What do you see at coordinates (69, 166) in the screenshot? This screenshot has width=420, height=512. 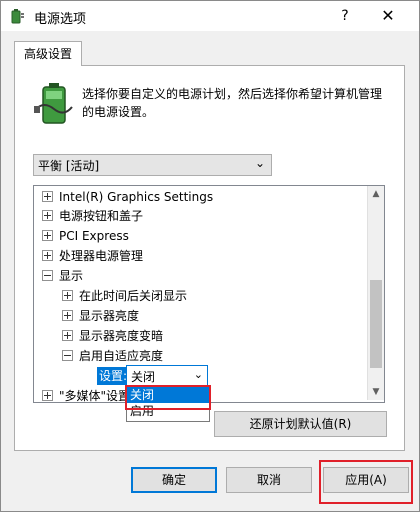 I see `plan-select-value: 平衡 [活动]` at bounding box center [69, 166].